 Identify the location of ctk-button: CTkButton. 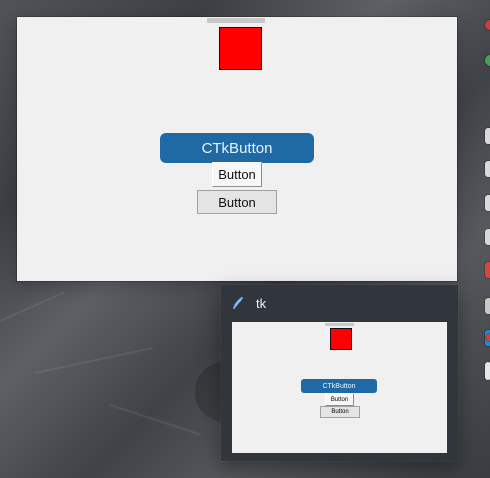
(237, 148).